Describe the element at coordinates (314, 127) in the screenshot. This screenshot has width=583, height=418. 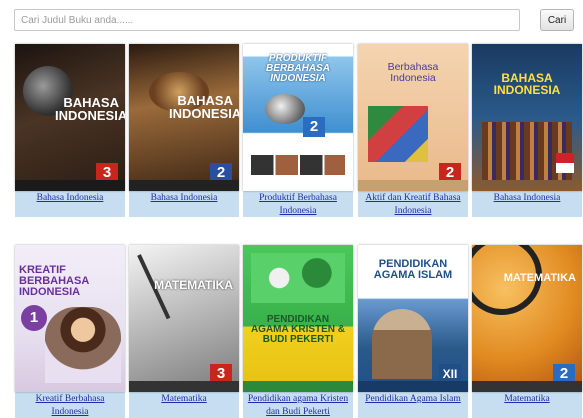
I see `grade-number: 2` at that location.